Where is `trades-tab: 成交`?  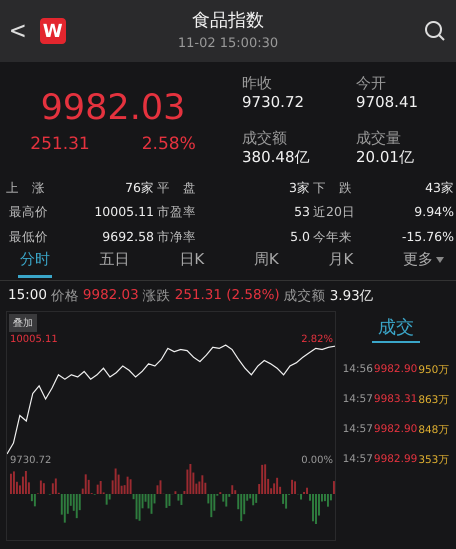 trades-tab: 成交 is located at coordinates (396, 329).